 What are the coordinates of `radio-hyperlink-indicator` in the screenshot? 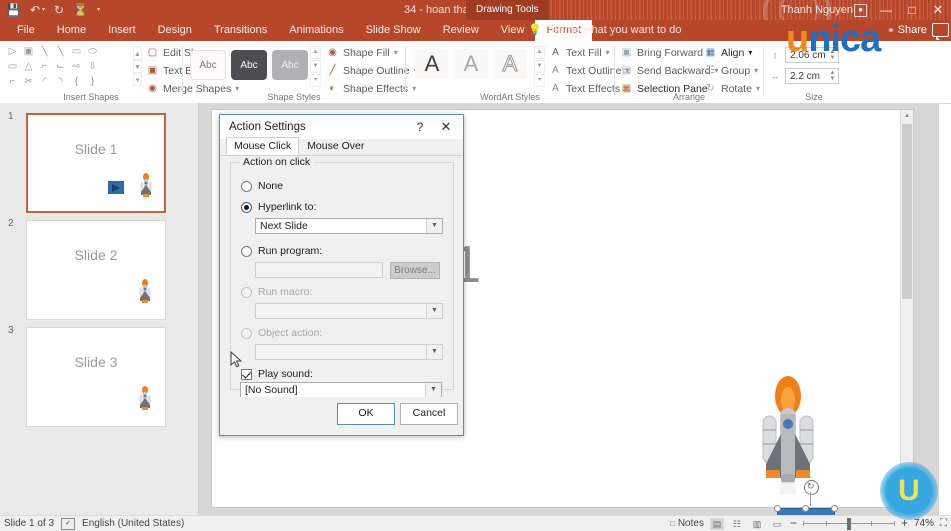 It's located at (246, 207).